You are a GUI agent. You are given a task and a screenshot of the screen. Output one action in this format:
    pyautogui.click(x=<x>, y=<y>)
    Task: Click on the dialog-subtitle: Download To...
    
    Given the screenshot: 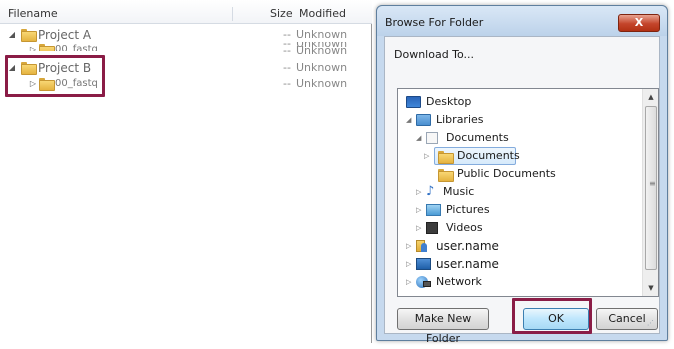 What is the action you would take?
    pyautogui.click(x=434, y=54)
    